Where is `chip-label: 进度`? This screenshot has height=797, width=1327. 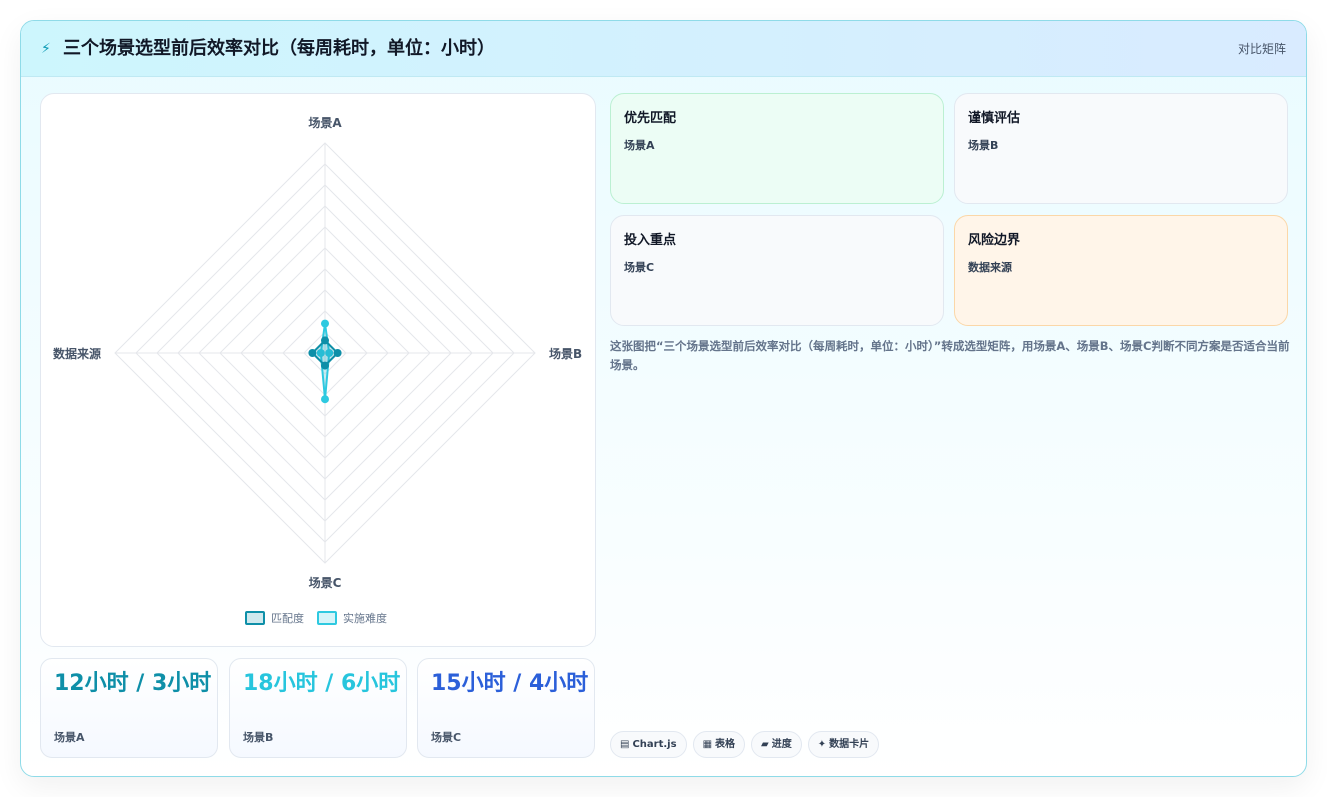 chip-label: 进度 is located at coordinates (781, 744).